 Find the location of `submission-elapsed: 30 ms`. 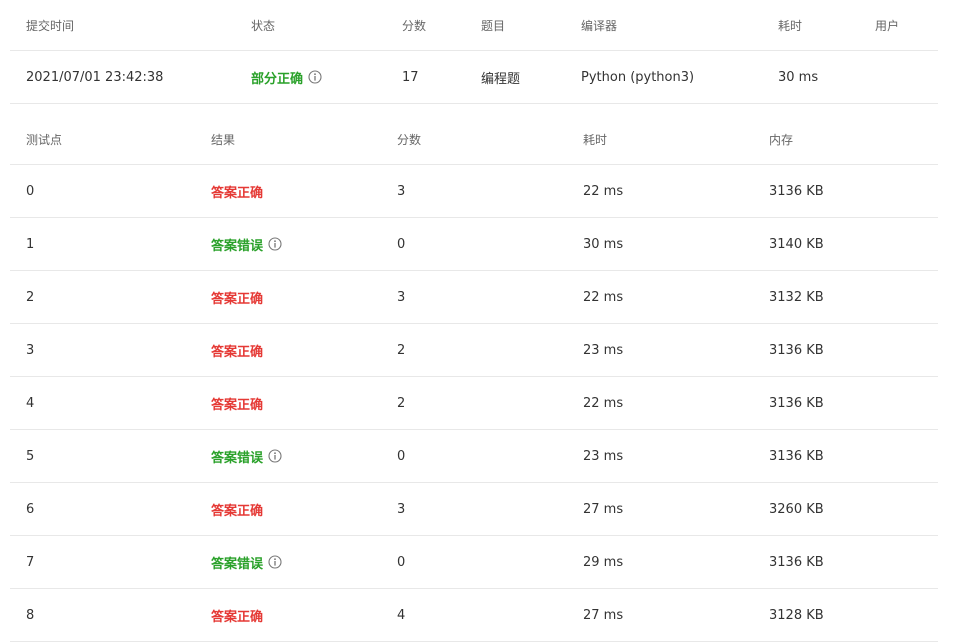

submission-elapsed: 30 ms is located at coordinates (798, 77).